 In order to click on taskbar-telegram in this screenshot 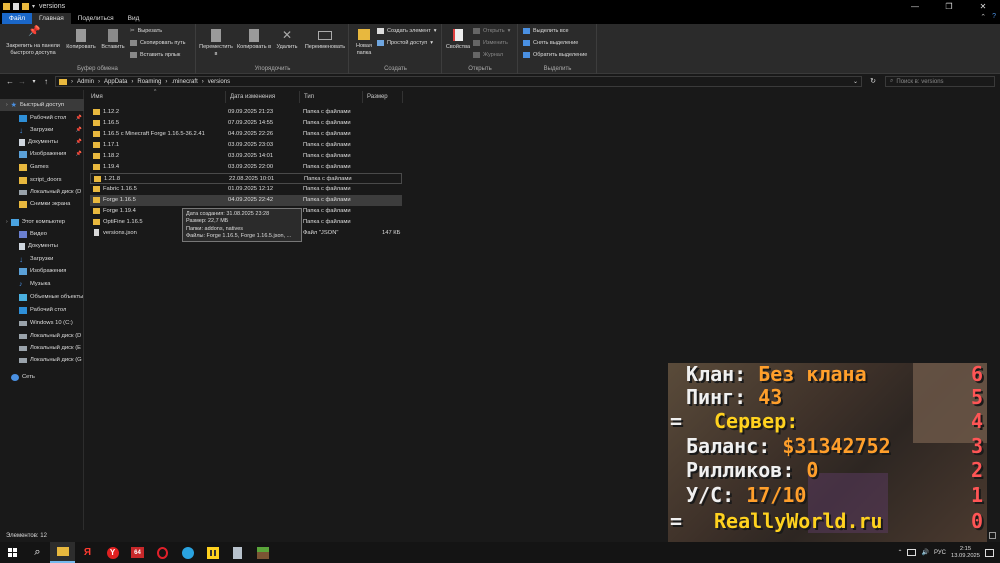, I will do `click(187, 552)`.